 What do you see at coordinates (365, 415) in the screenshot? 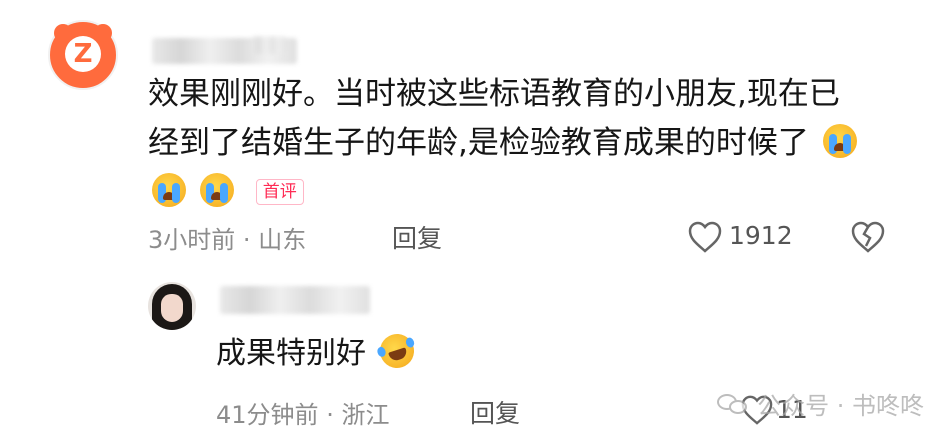
I see `reply-location: 浙江` at bounding box center [365, 415].